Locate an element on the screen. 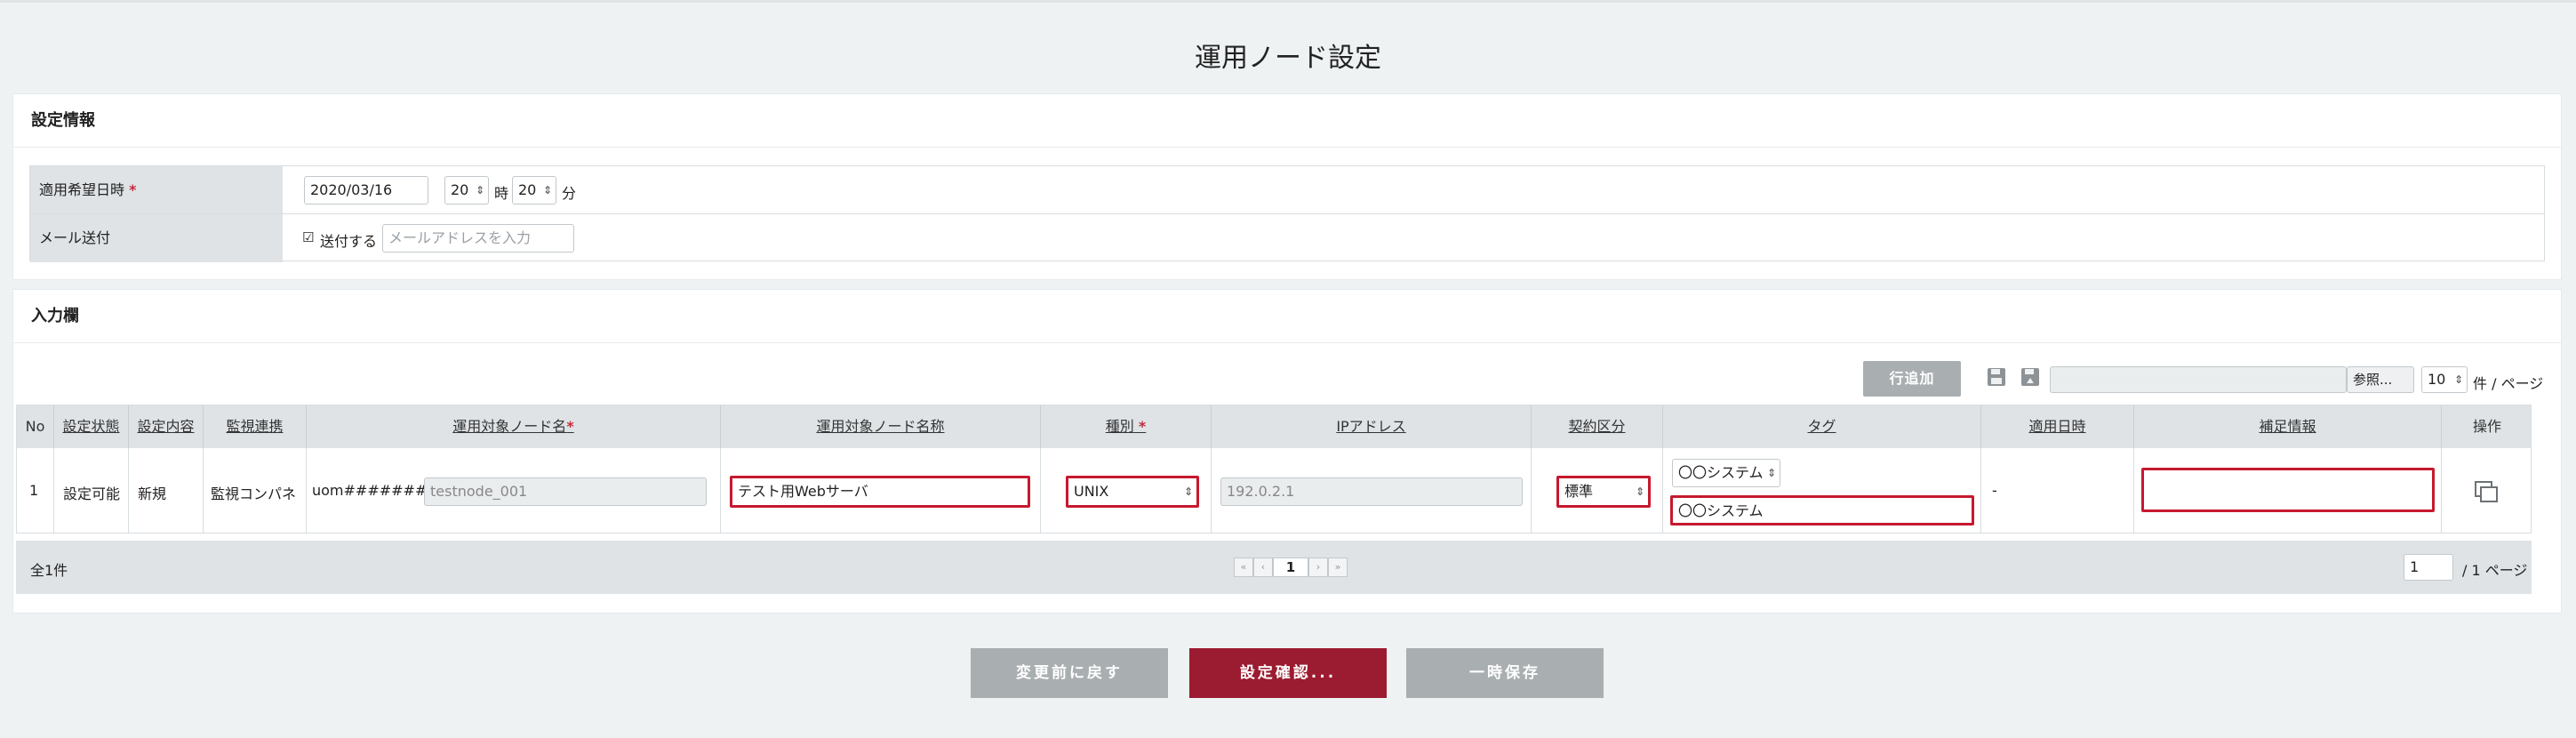  col-ops: 操作 is located at coordinates (2486, 426).